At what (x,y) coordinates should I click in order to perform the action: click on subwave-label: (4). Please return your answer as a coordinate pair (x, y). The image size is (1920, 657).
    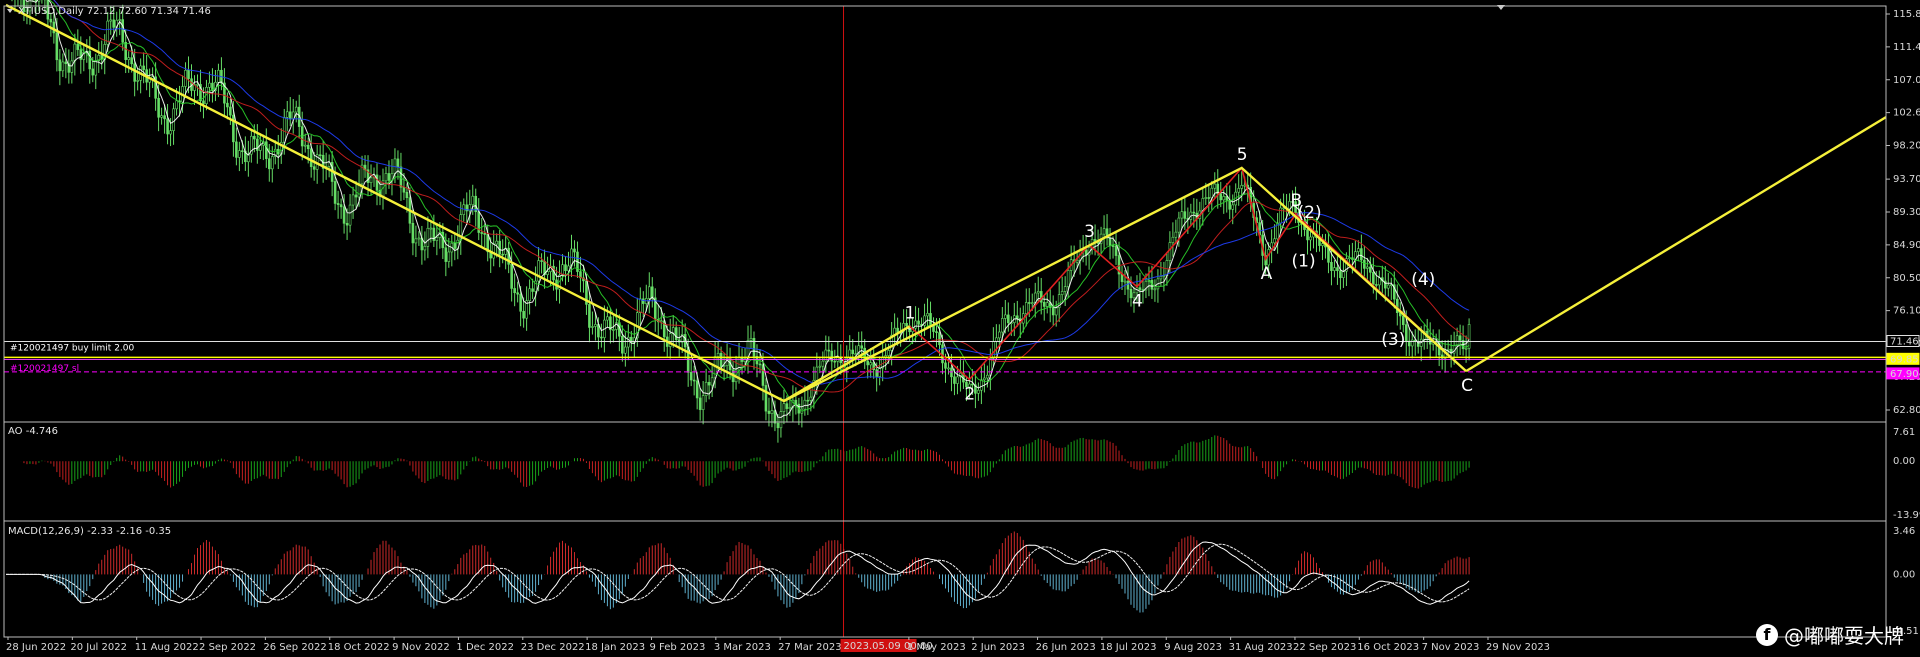
    Looking at the image, I should click on (1423, 280).